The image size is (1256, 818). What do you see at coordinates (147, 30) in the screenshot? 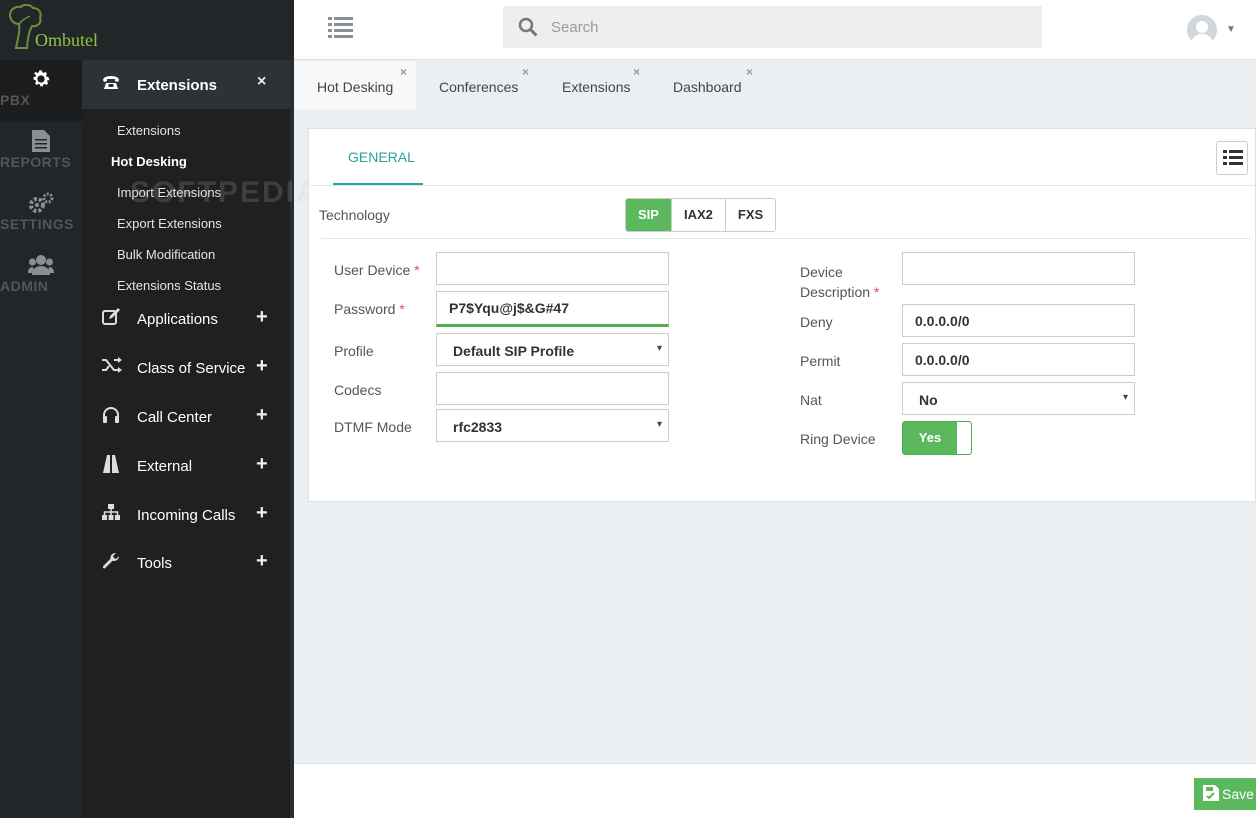
I see `logo-area: Ombutel` at bounding box center [147, 30].